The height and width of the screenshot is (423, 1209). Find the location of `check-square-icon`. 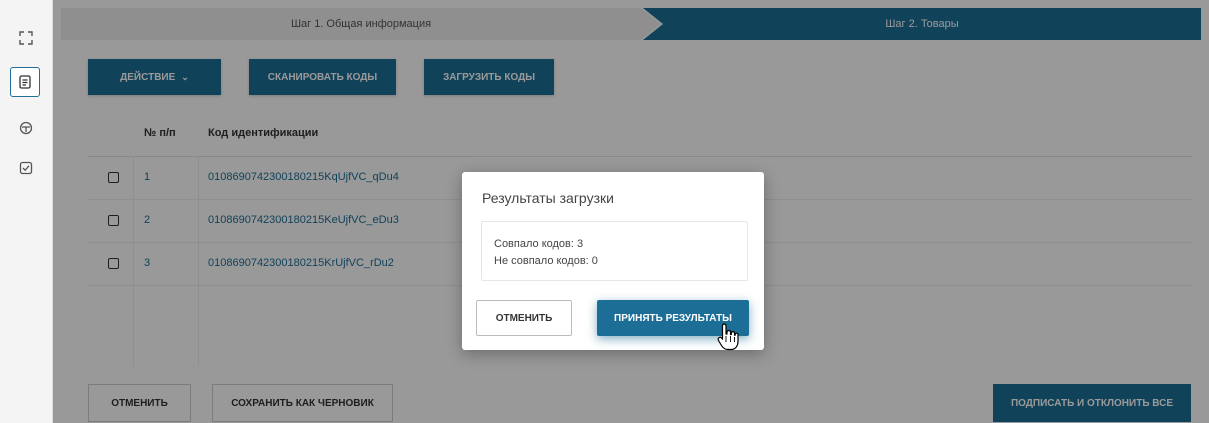

check-square-icon is located at coordinates (26, 168).